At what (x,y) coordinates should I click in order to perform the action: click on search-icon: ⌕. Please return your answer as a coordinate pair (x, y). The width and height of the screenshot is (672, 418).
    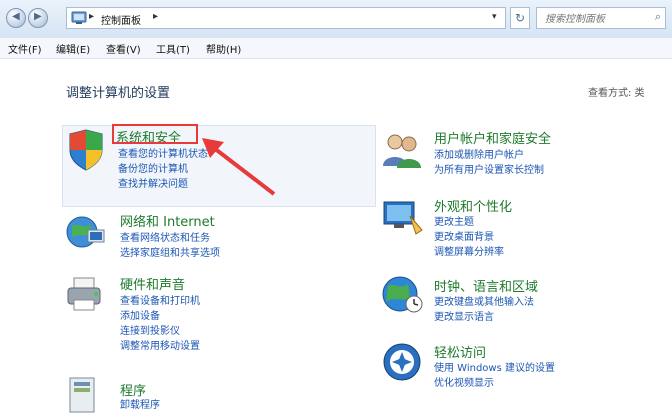
    Looking at the image, I should click on (658, 17).